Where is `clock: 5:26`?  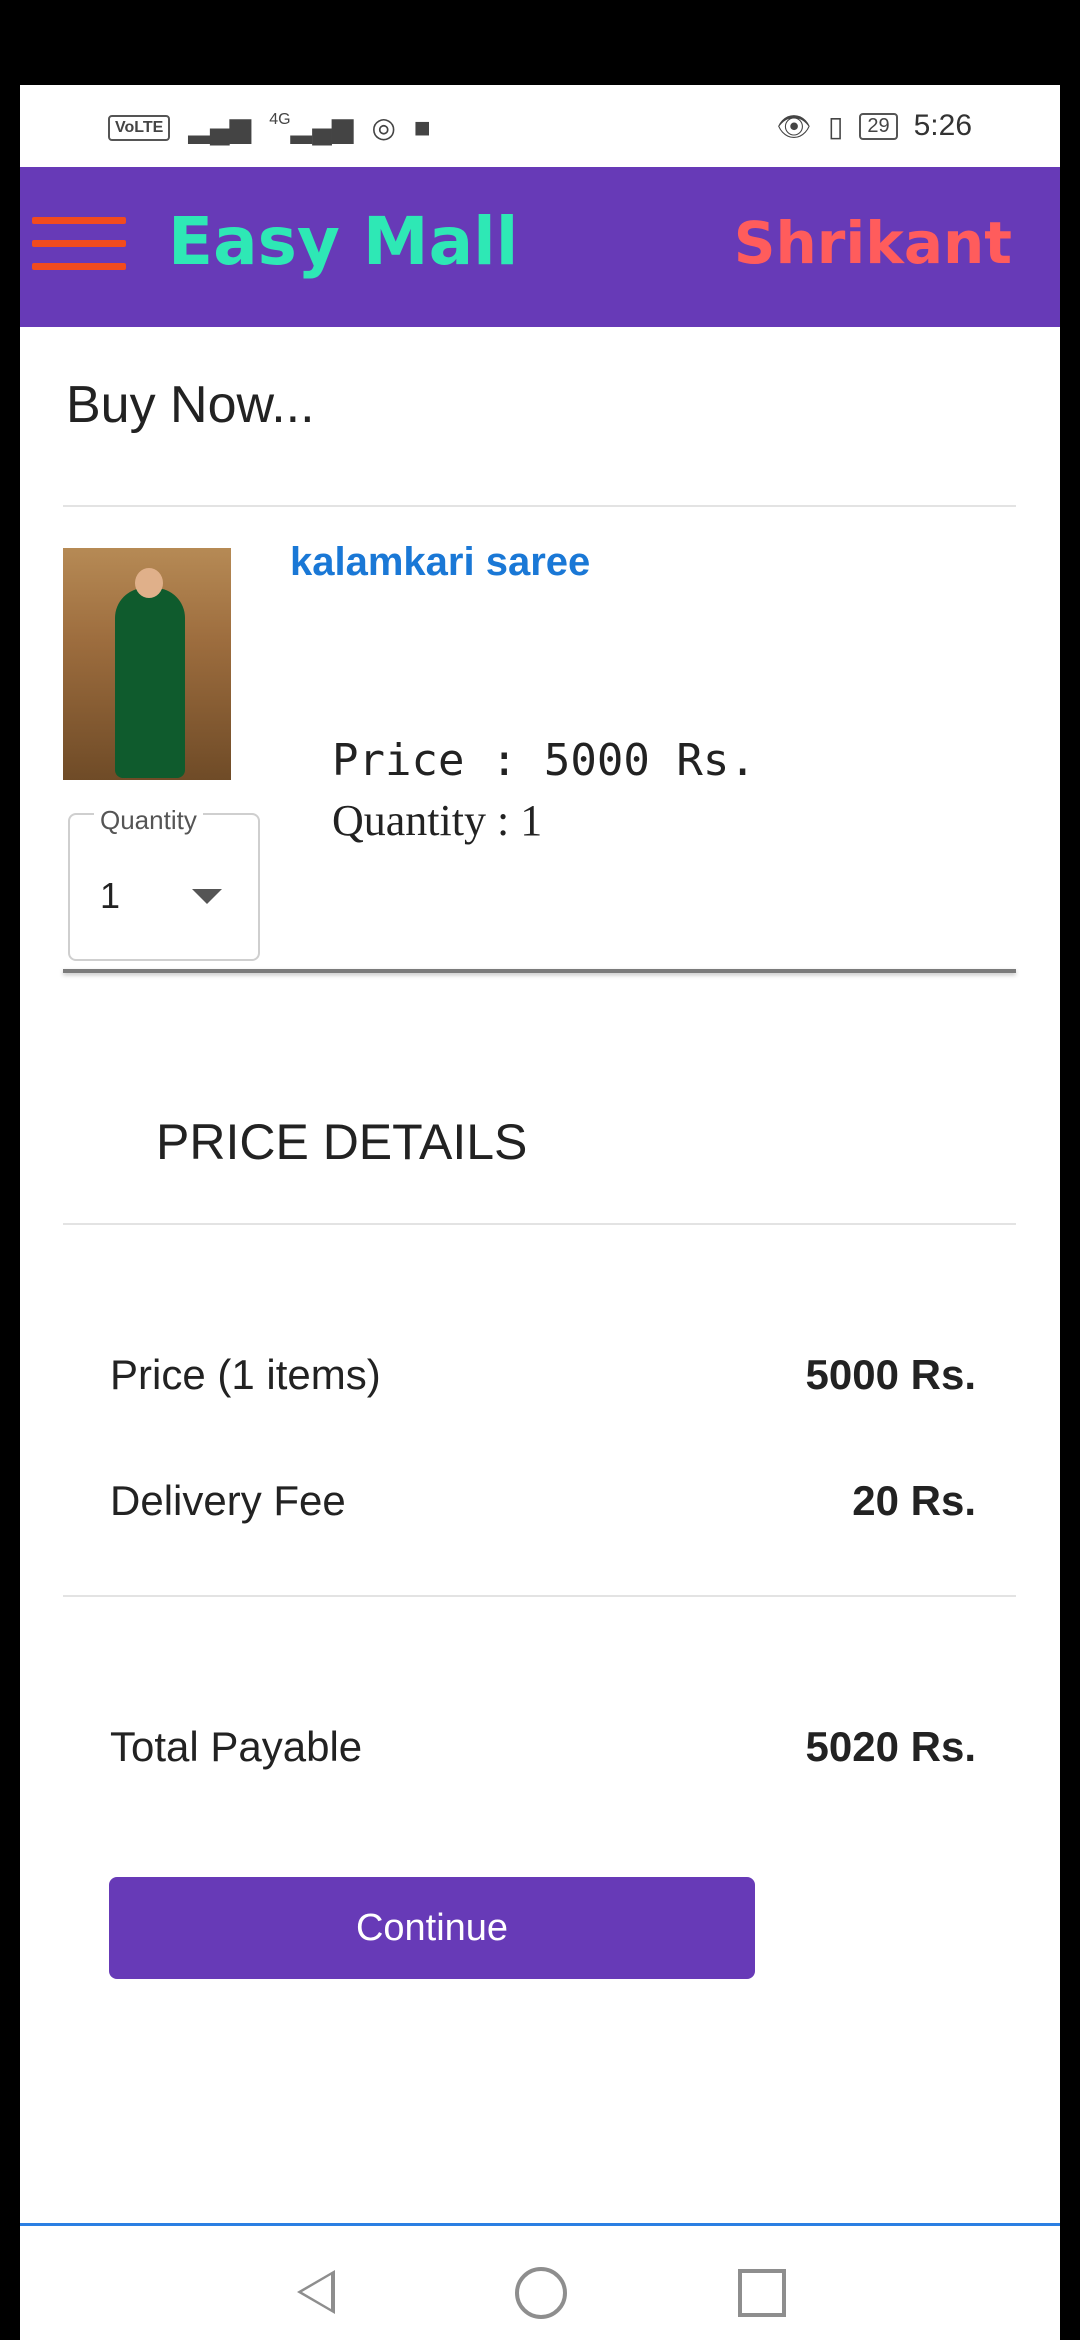 clock: 5:26 is located at coordinates (942, 125).